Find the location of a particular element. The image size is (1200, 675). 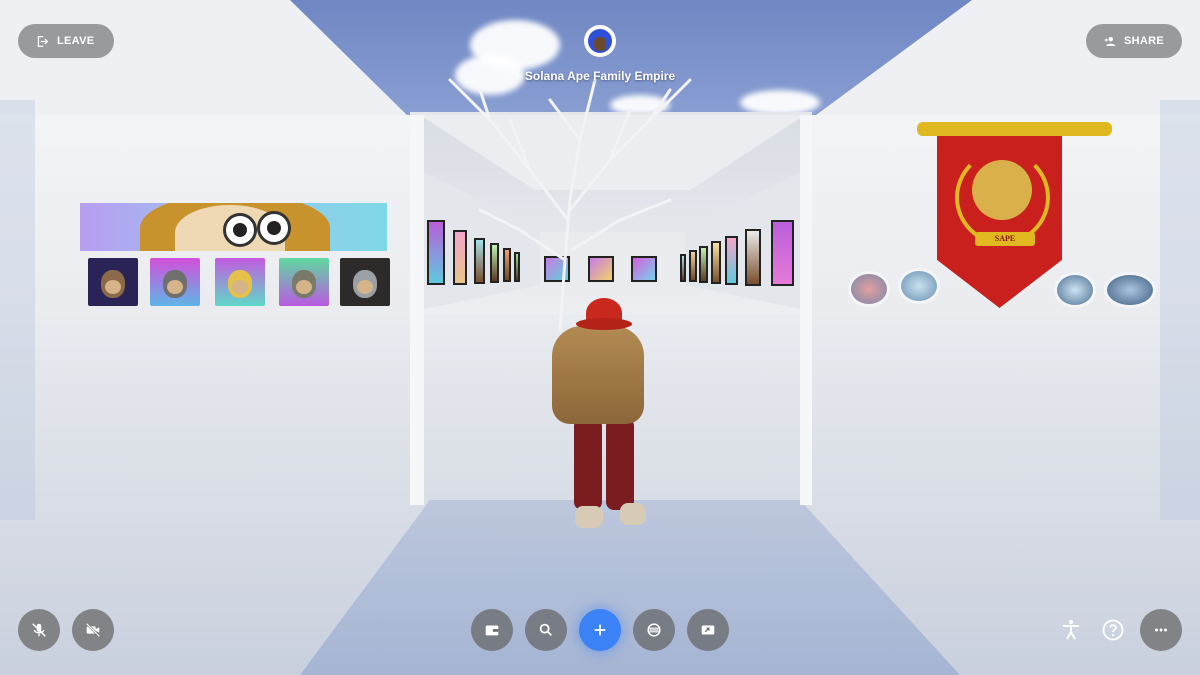

pennant-rod is located at coordinates (1014, 129).